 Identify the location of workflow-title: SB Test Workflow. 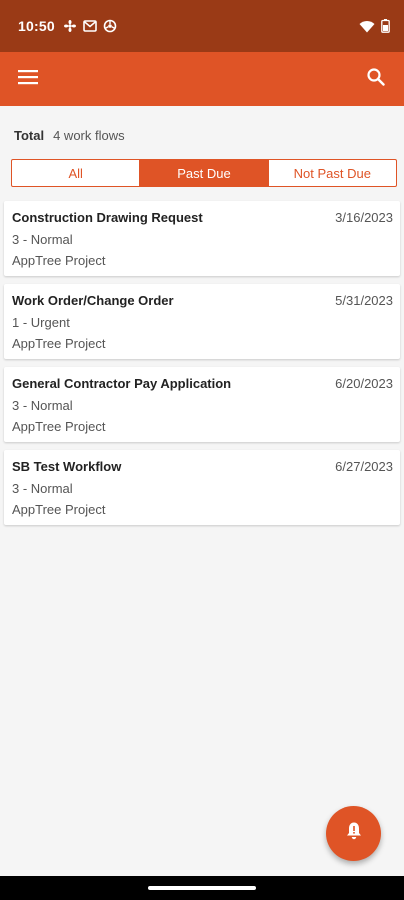
(67, 466).